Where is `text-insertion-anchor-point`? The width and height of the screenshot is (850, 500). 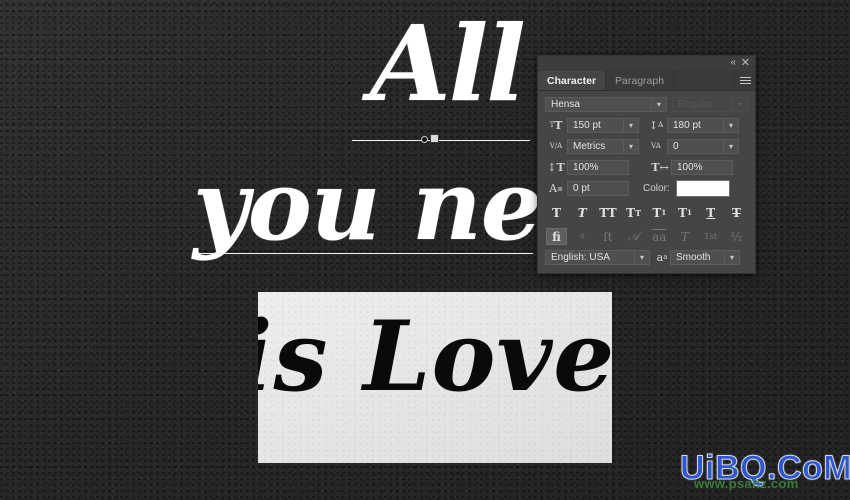 text-insertion-anchor-point is located at coordinates (424, 139).